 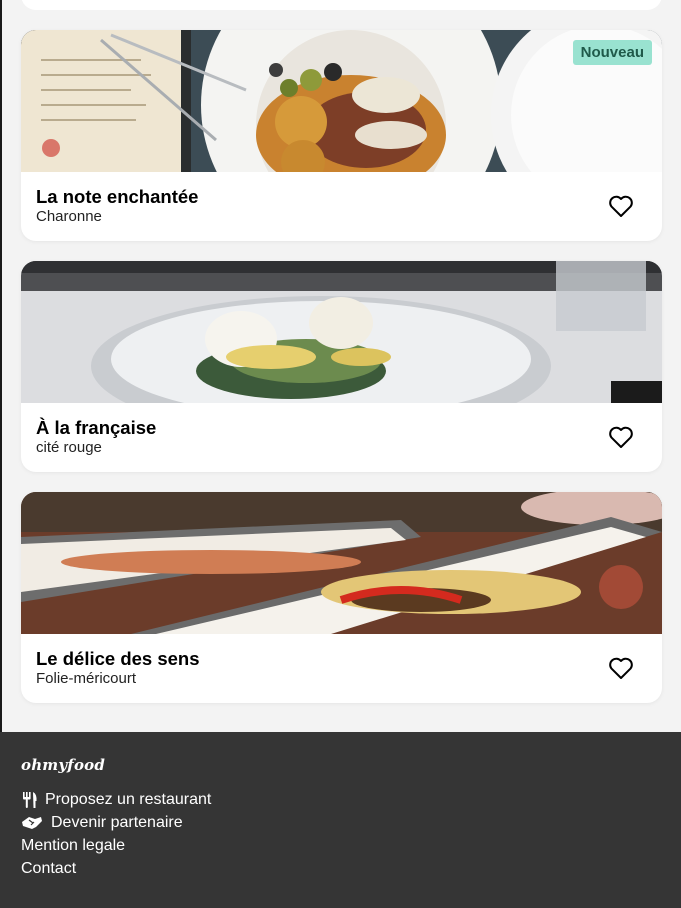 I want to click on become-partner-link: Devenir partenaire, so click(x=340, y=822).